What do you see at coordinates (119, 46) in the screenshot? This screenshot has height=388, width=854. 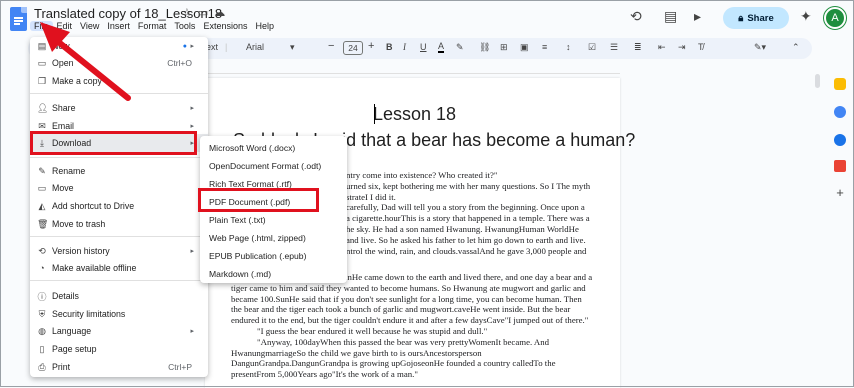 I see `menu-item-new: ▤ New ● ▸` at bounding box center [119, 46].